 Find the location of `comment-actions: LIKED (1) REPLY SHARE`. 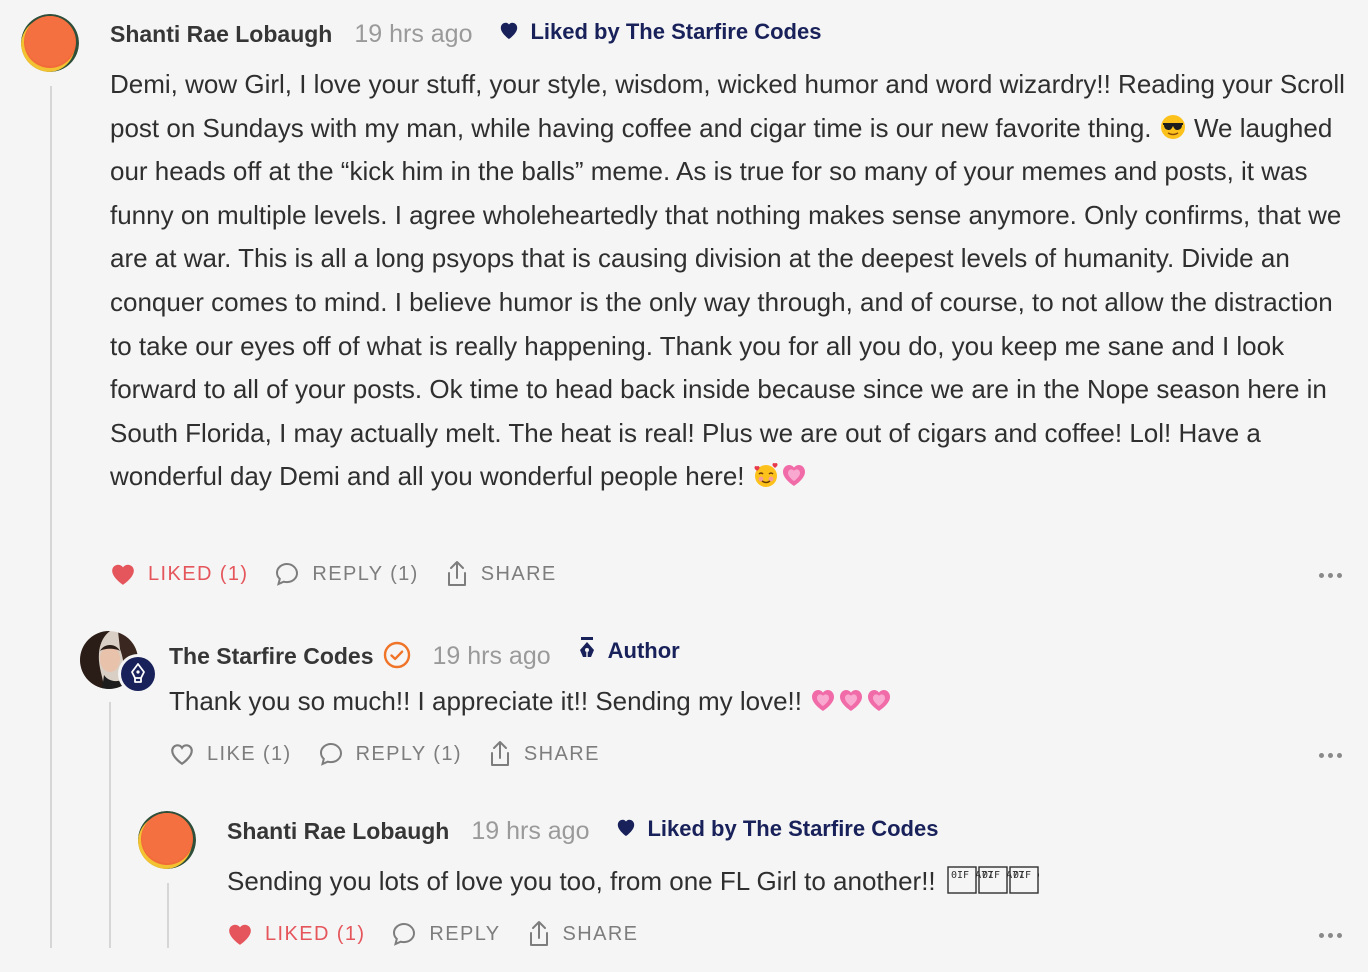

comment-actions: LIKED (1) REPLY SHARE is located at coordinates (445, 934).